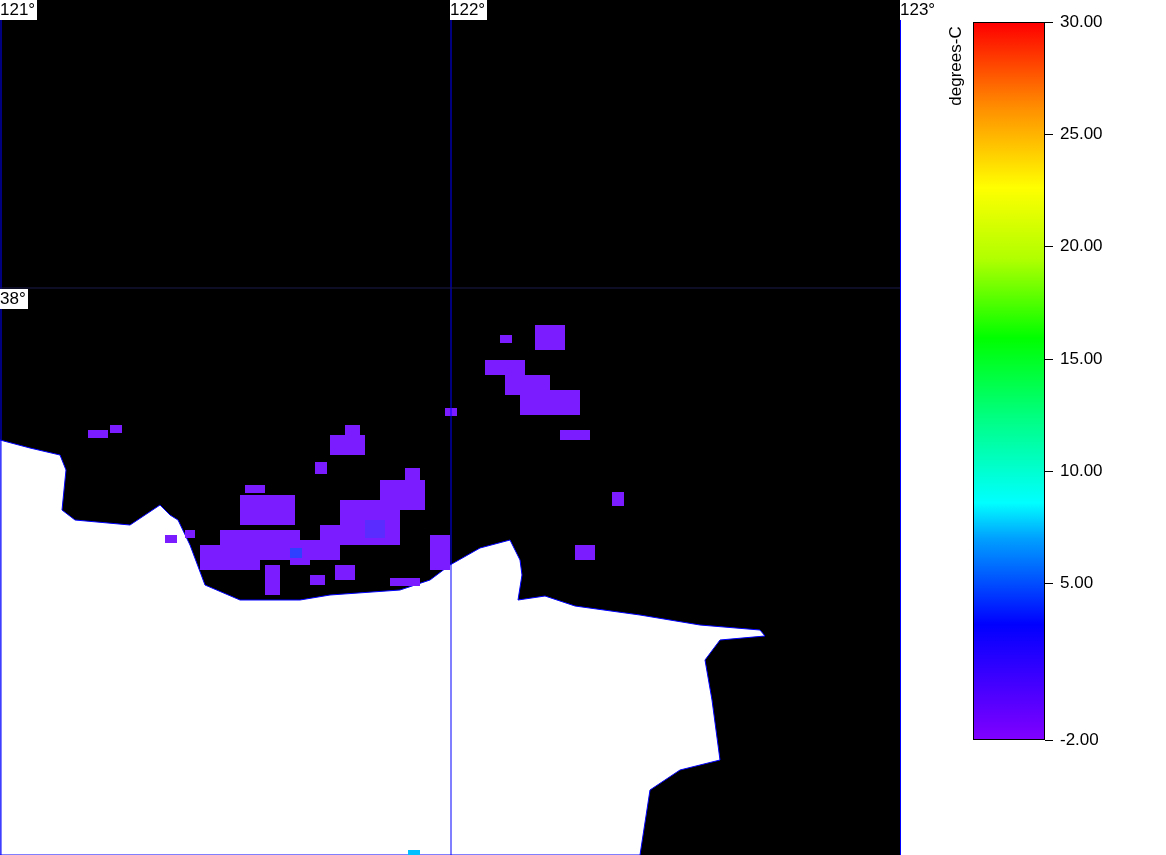 Image resolution: width=1166 pixels, height=855 pixels. What do you see at coordinates (1079, 740) in the screenshot?
I see `tick-label: -2.00` at bounding box center [1079, 740].